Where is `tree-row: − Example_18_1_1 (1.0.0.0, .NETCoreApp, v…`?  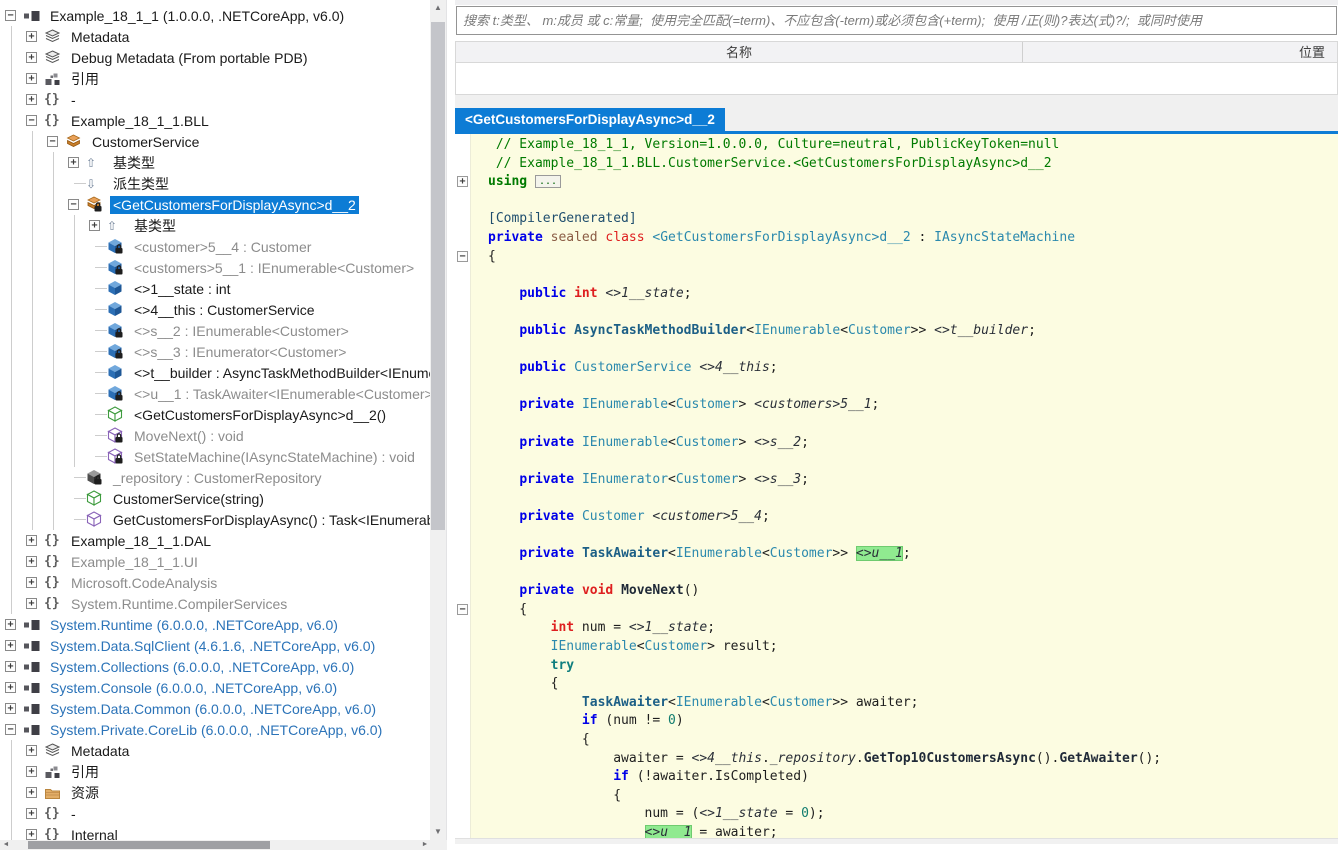 tree-row: − Example_18_1_1 (1.0.0.0, .NETCoreApp, v… is located at coordinates (216, 15).